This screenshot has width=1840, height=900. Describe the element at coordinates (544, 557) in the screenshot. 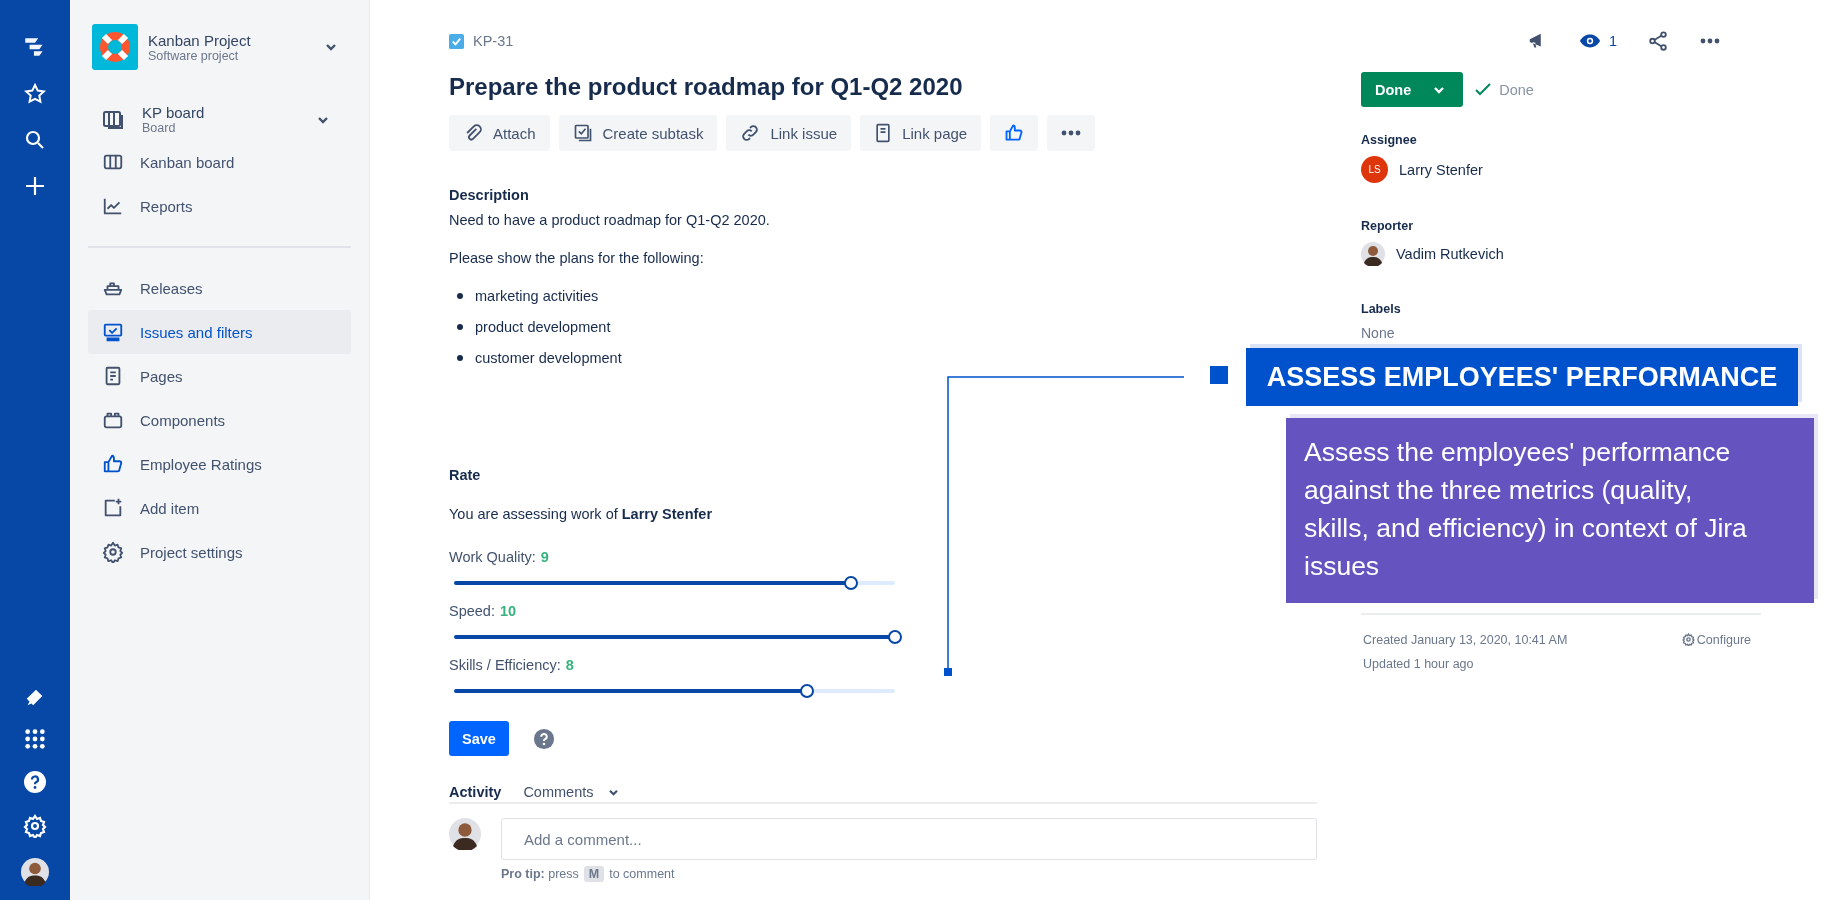

I see `metric-score: 9` at that location.